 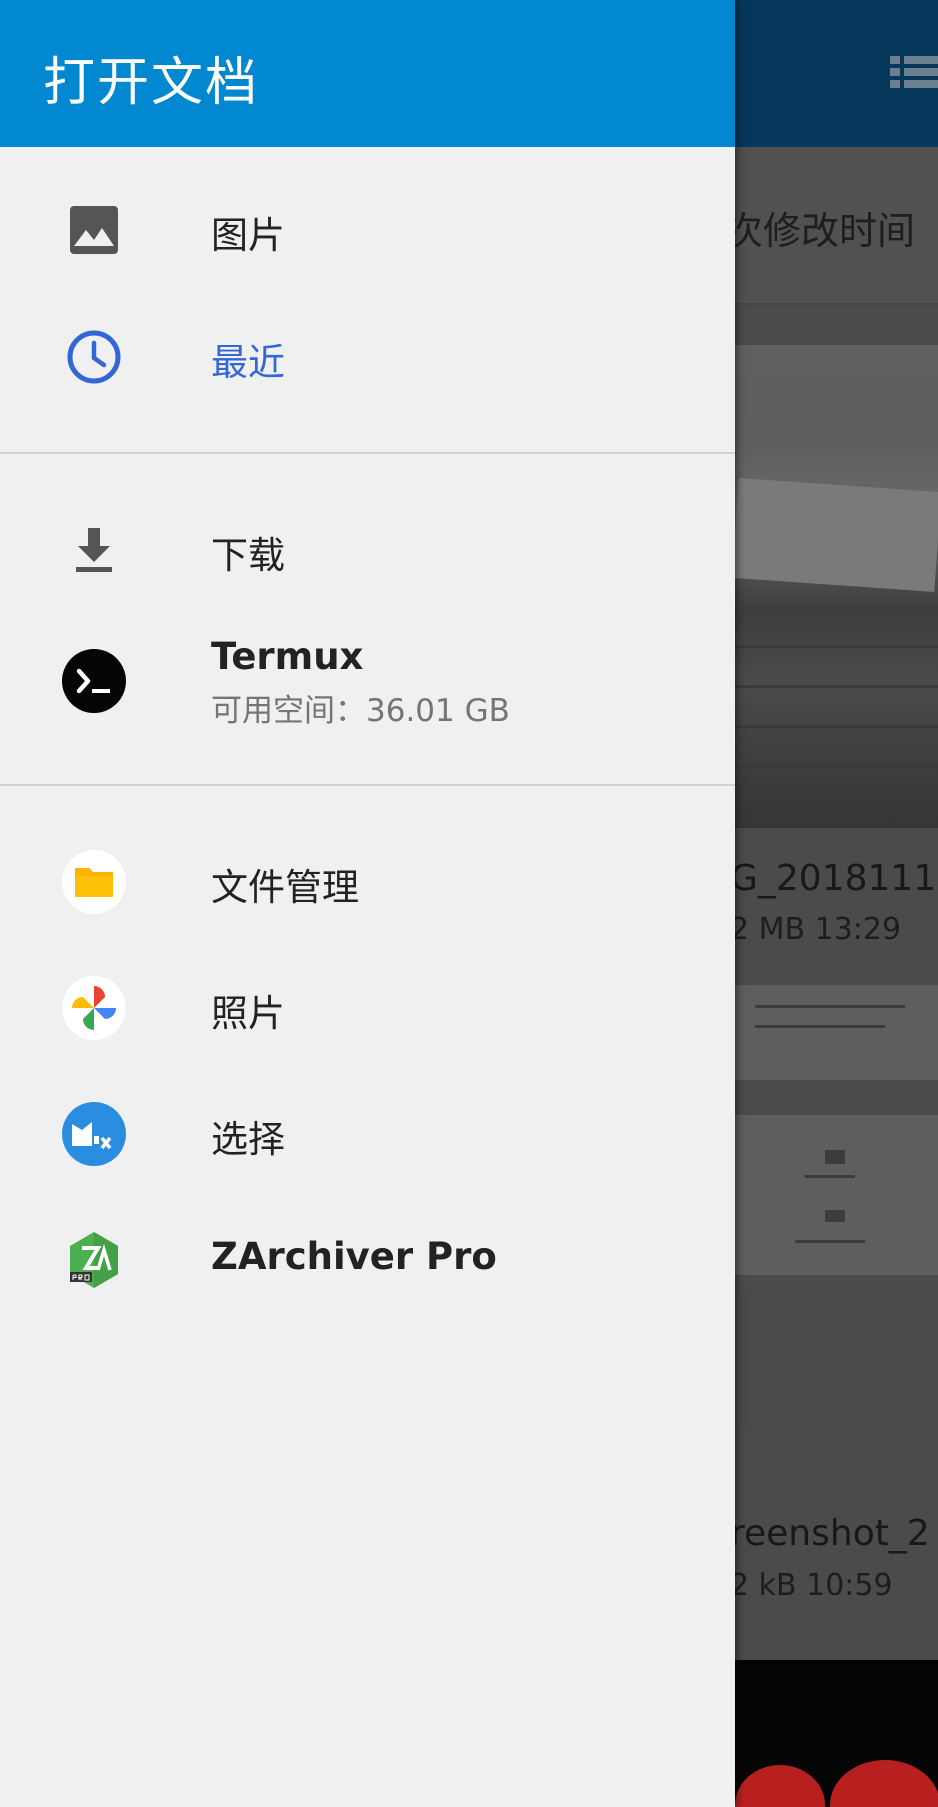 What do you see at coordinates (94, 357) in the screenshot?
I see `clock-icon` at bounding box center [94, 357].